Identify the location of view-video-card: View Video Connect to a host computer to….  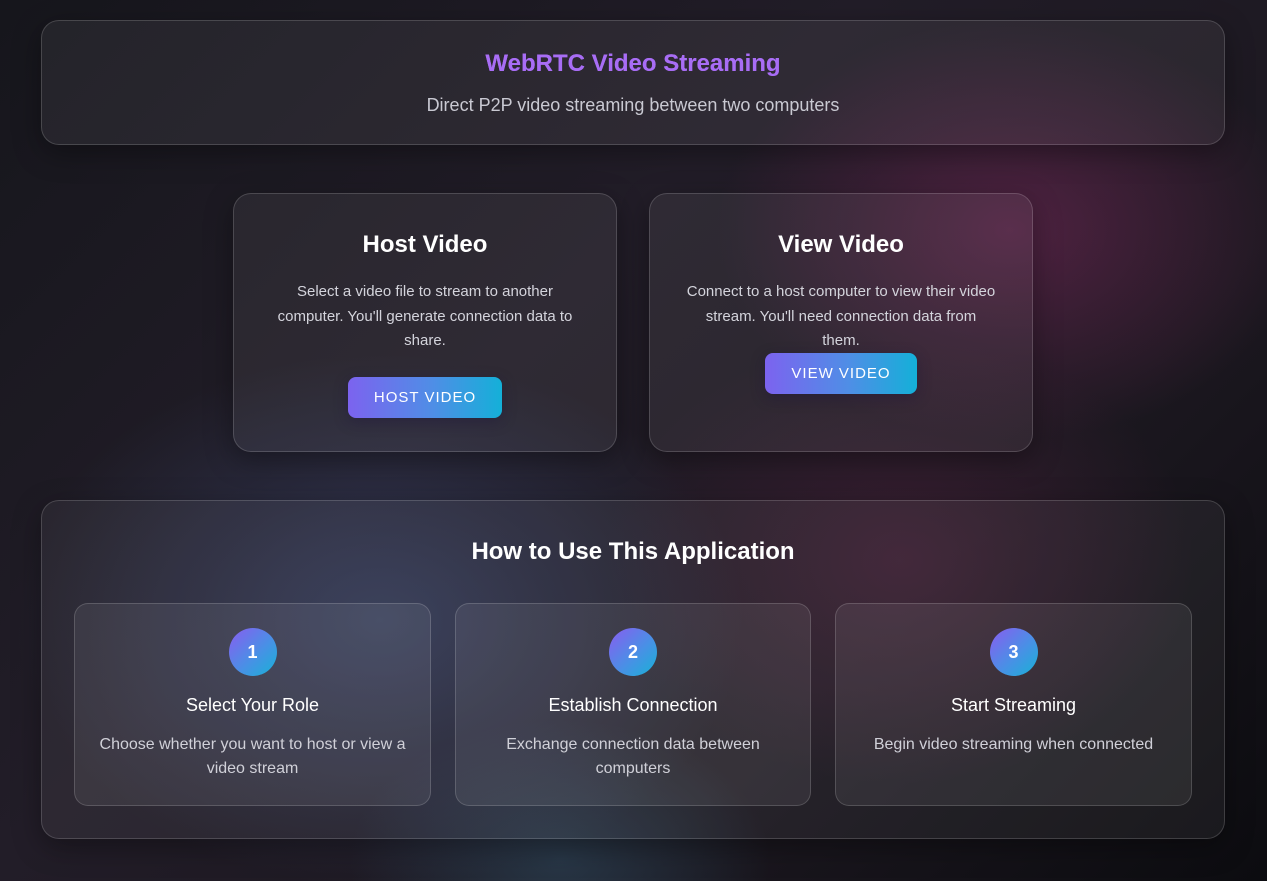
(841, 322).